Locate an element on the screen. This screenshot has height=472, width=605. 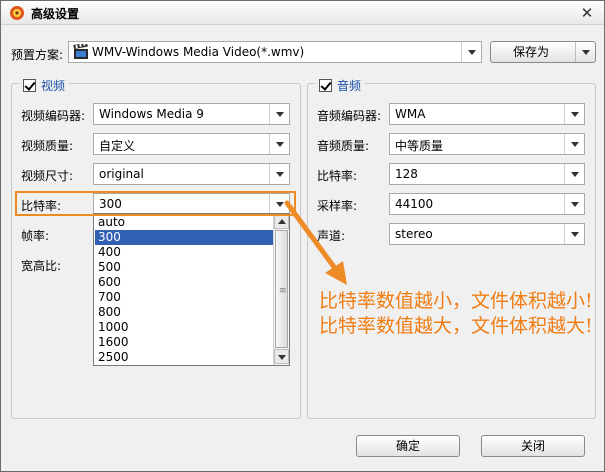
audio-bitrate-select: 128 is located at coordinates (487, 174).